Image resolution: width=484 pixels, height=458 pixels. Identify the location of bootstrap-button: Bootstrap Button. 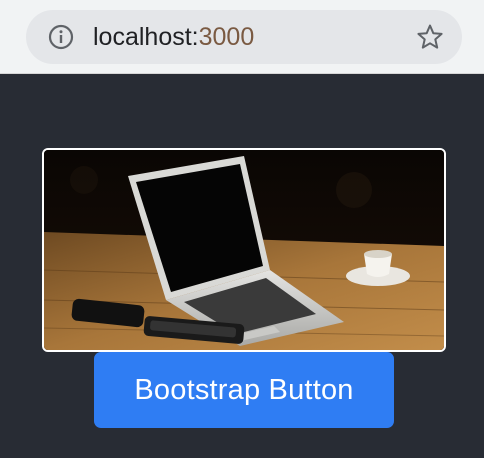
(244, 390).